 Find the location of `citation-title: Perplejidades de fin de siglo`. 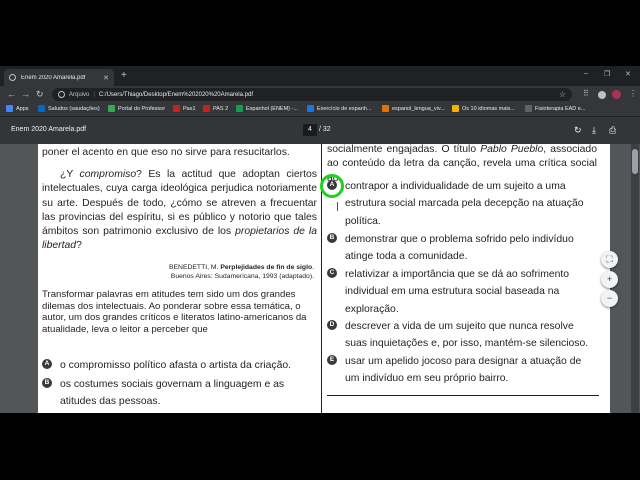

citation-title: Perplejidades de fin de siglo is located at coordinates (266, 267).